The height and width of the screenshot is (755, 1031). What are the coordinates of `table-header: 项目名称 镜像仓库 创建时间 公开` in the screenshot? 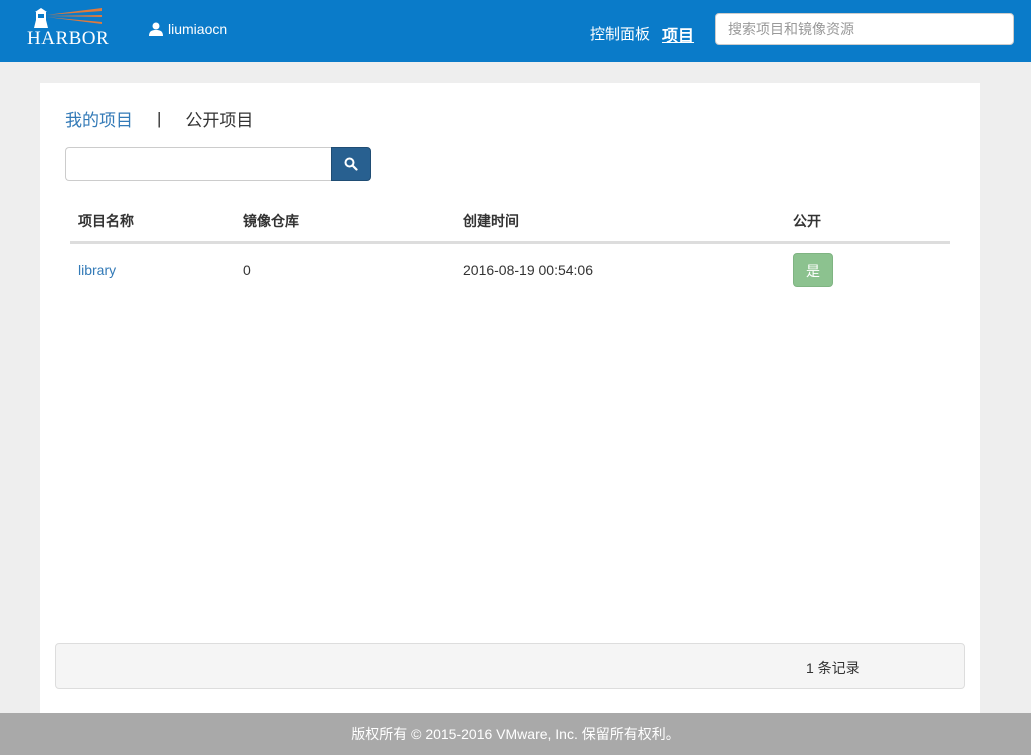 It's located at (510, 222).